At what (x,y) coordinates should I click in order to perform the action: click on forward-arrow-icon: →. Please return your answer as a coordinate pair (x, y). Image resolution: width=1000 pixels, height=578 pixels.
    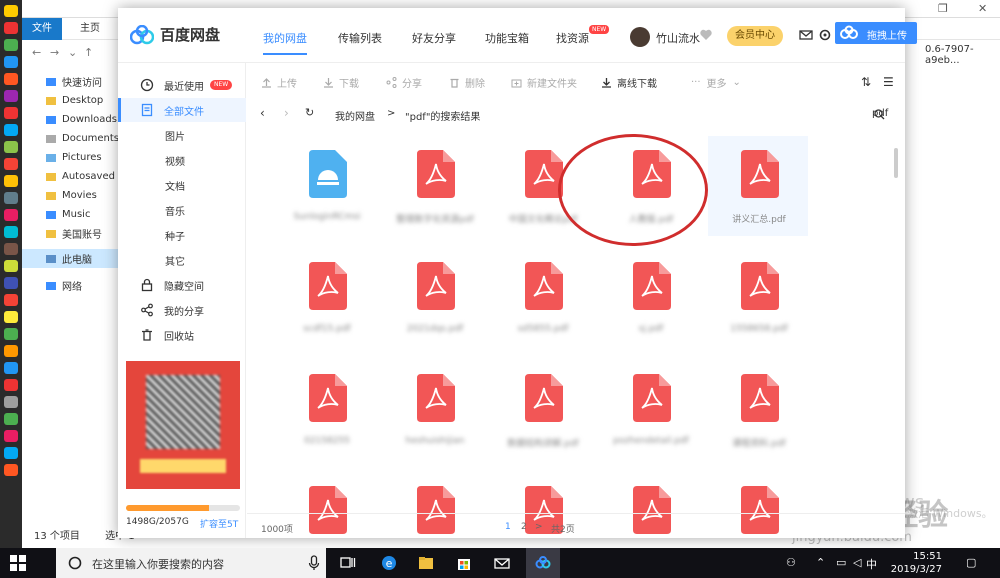
    Looking at the image, I should click on (54, 52).